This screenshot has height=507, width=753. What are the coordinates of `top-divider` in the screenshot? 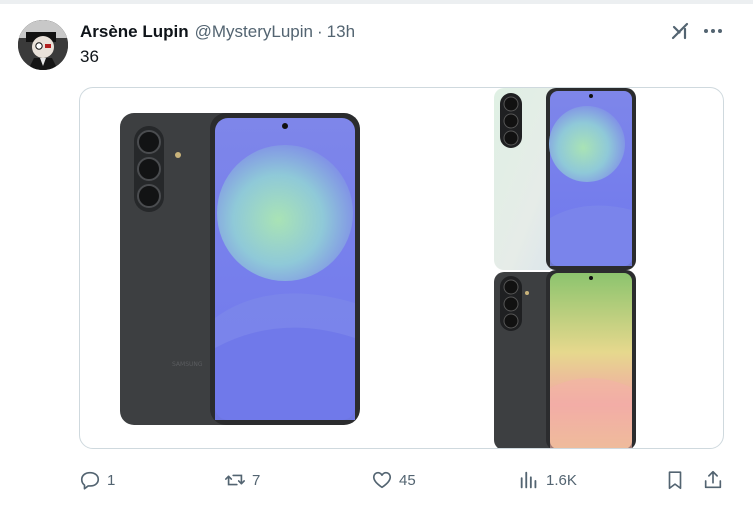 It's located at (376, 2).